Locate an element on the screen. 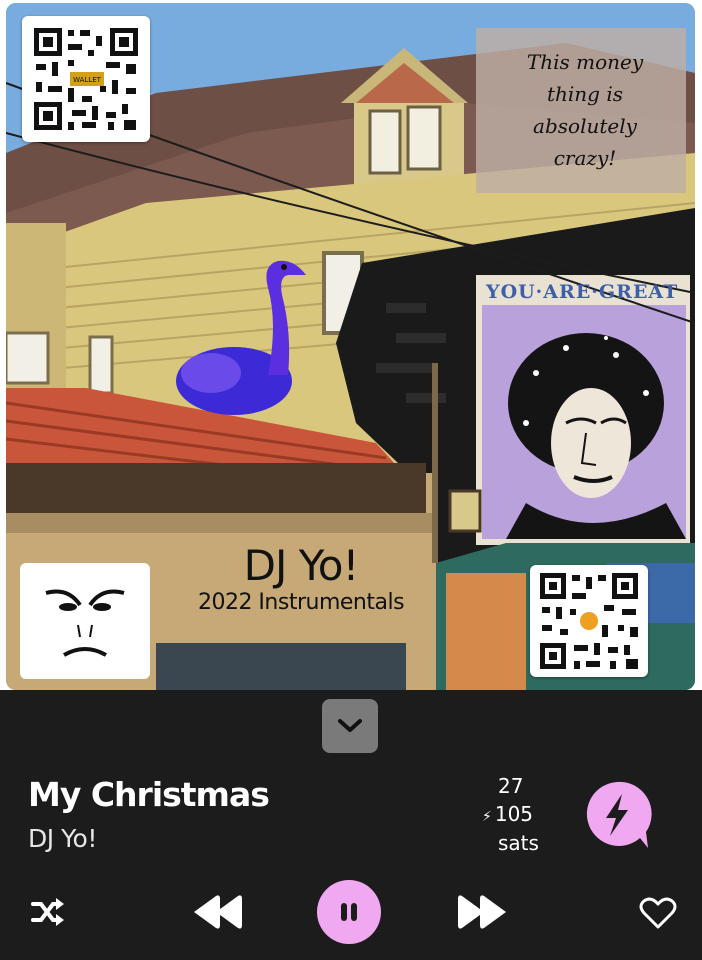 Image resolution: width=702 pixels, height=960 pixels. lightning-qr-code is located at coordinates (589, 621).